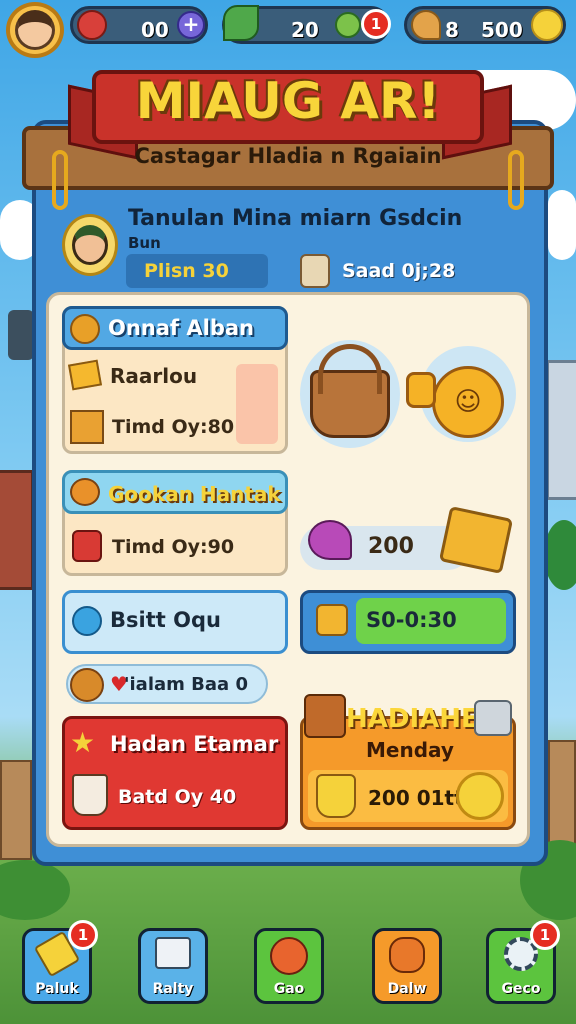 The width and height of the screenshot is (576, 1024). What do you see at coordinates (165, 620) in the screenshot?
I see `quest-card-3-label: Bsitt Oqu` at bounding box center [165, 620].